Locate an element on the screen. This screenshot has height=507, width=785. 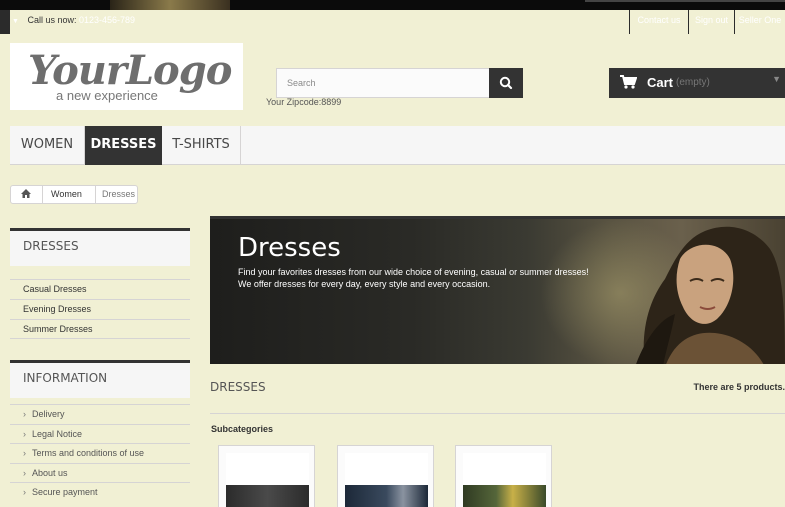
search-input: Search is located at coordinates (383, 83).